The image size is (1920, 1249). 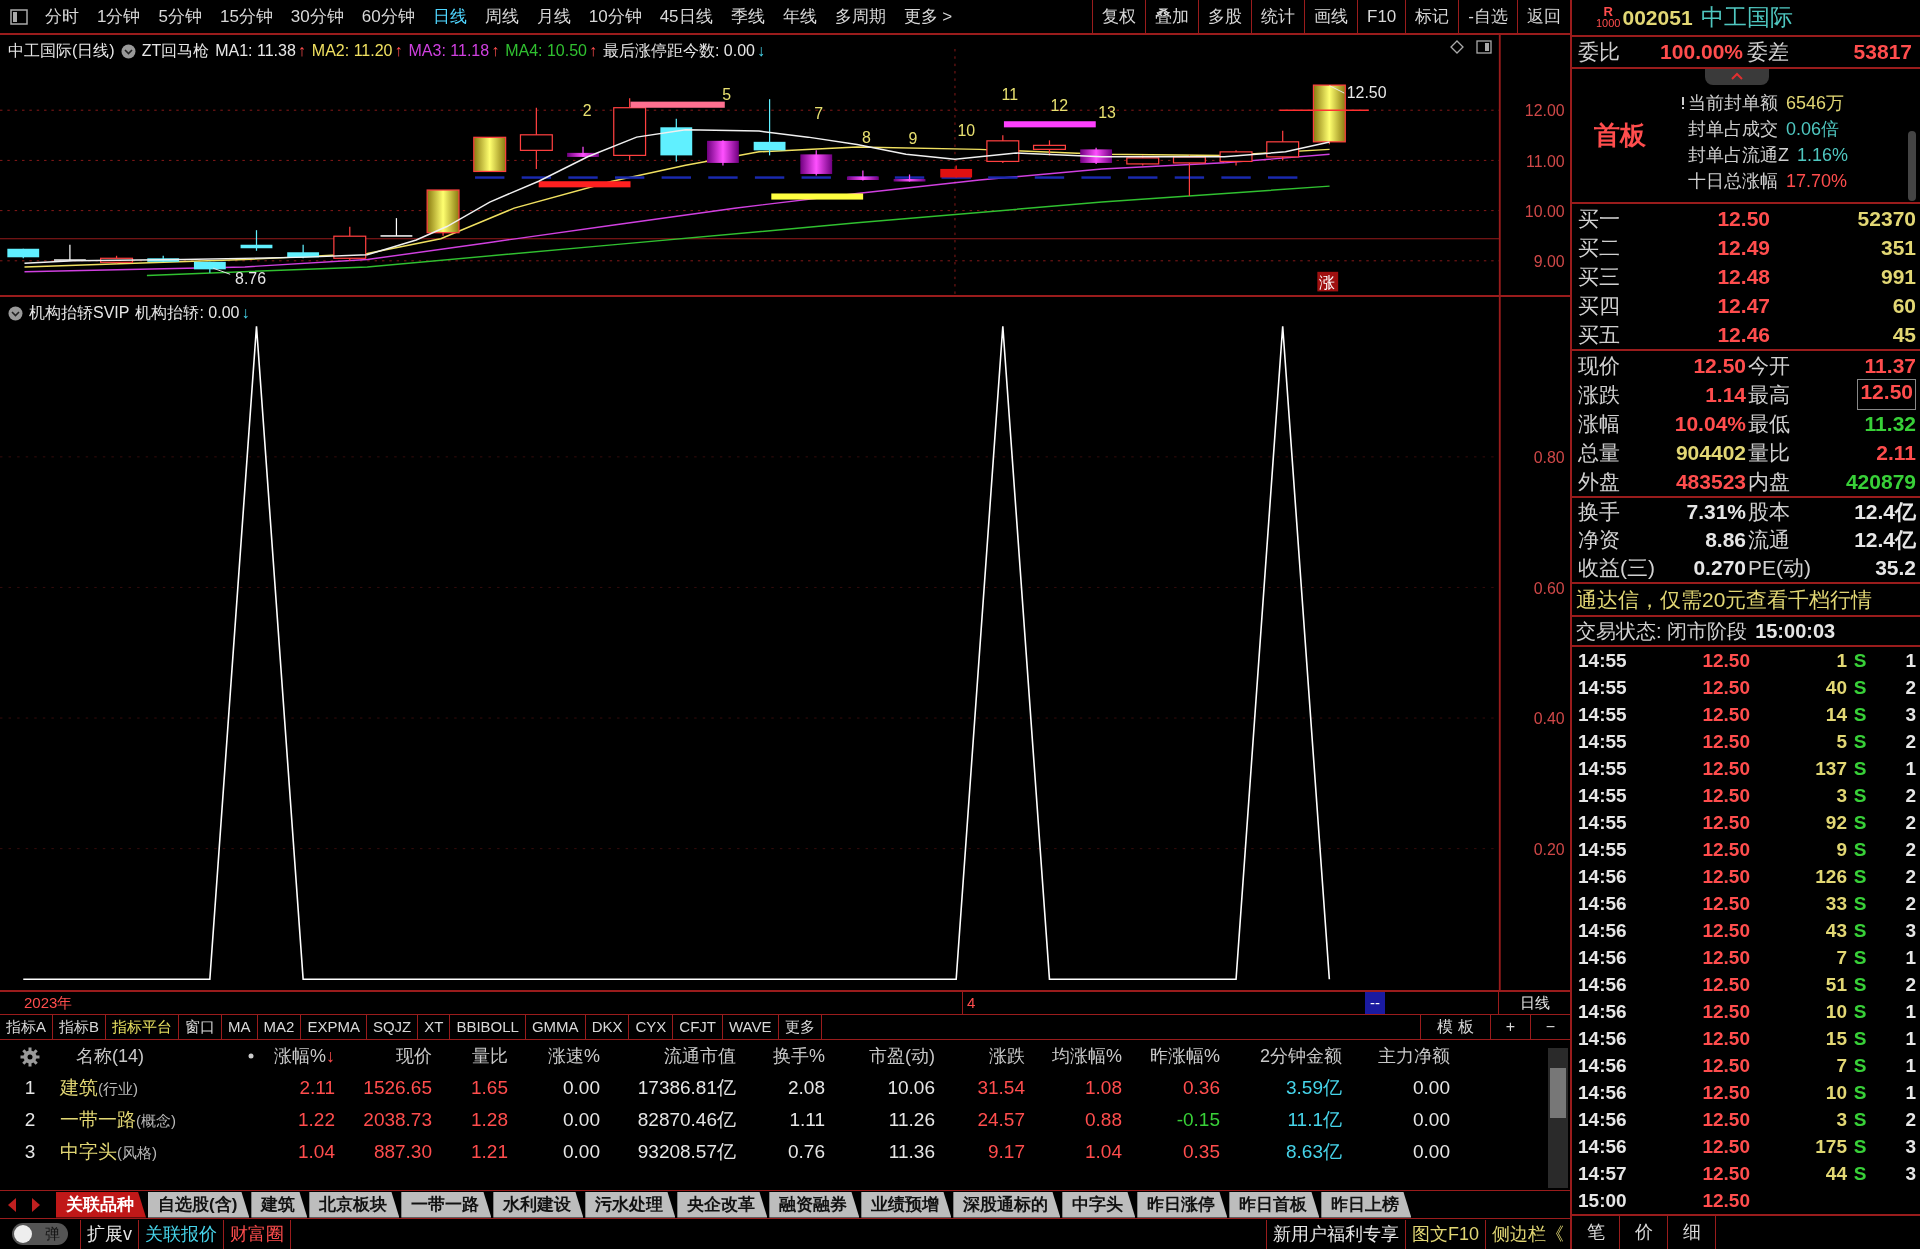 What do you see at coordinates (300, 1056) in the screenshot?
I see `column-header: 涨幅%` at bounding box center [300, 1056].